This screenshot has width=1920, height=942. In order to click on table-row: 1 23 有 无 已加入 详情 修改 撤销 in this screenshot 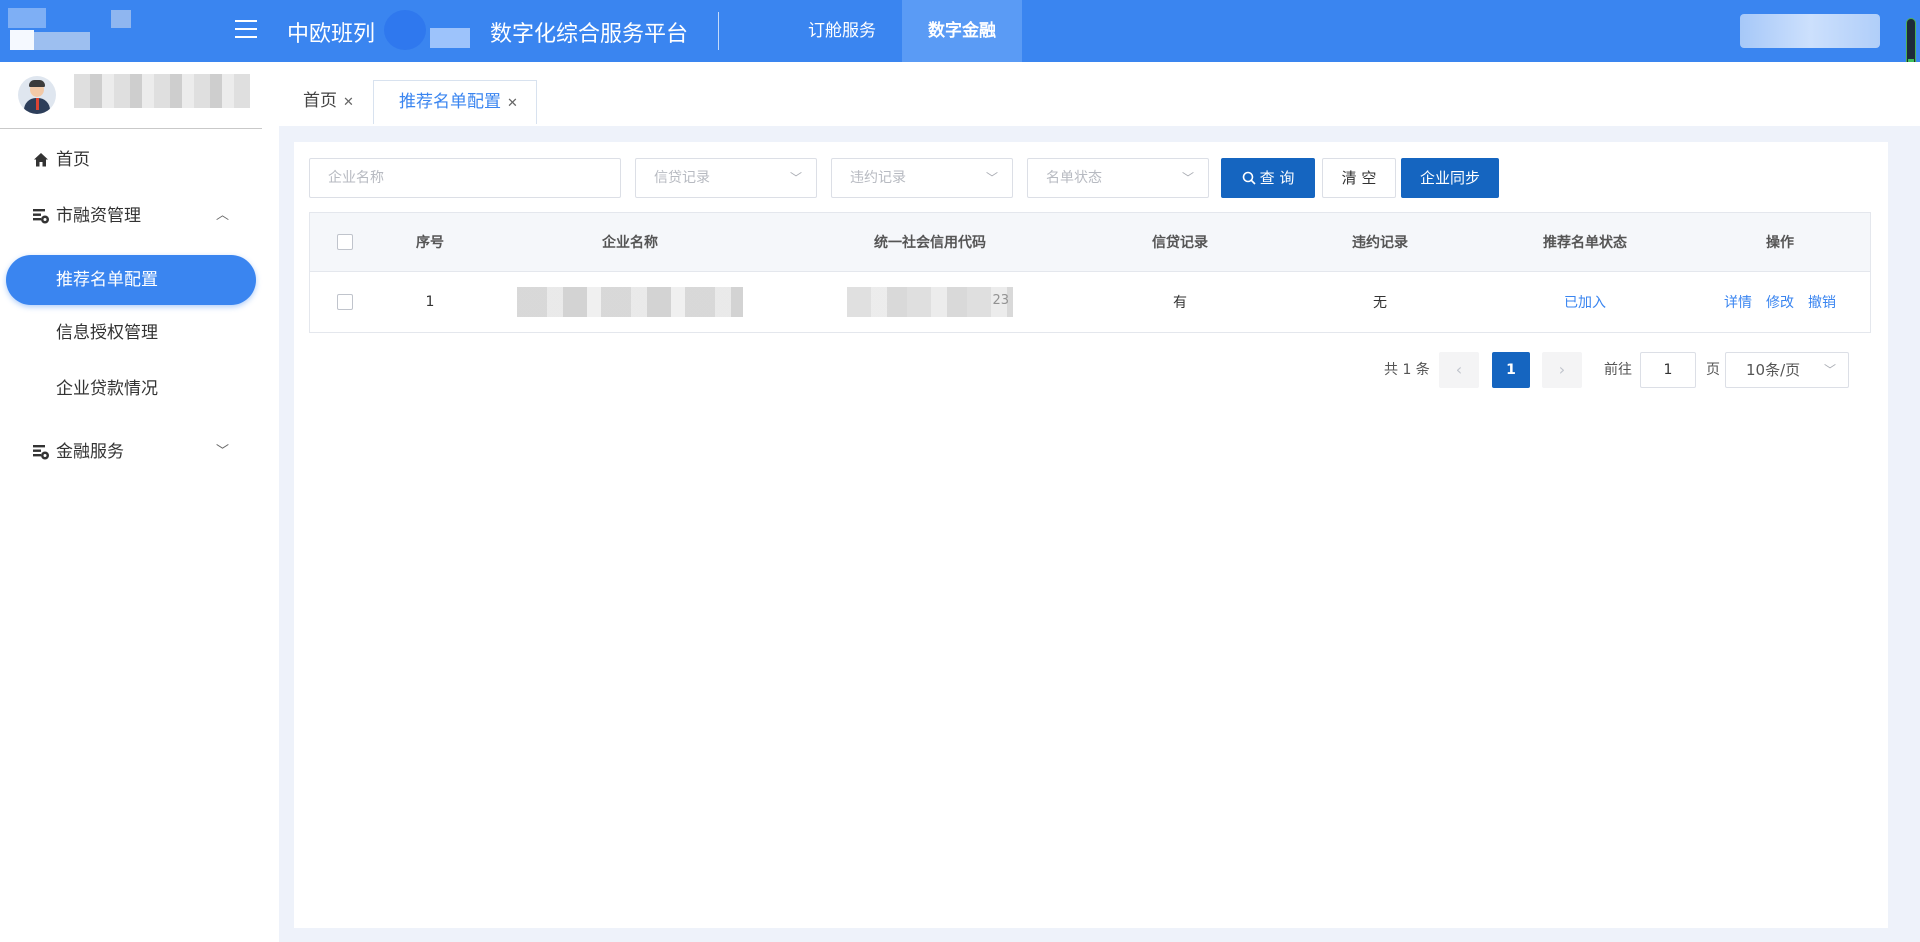, I will do `click(1090, 302)`.